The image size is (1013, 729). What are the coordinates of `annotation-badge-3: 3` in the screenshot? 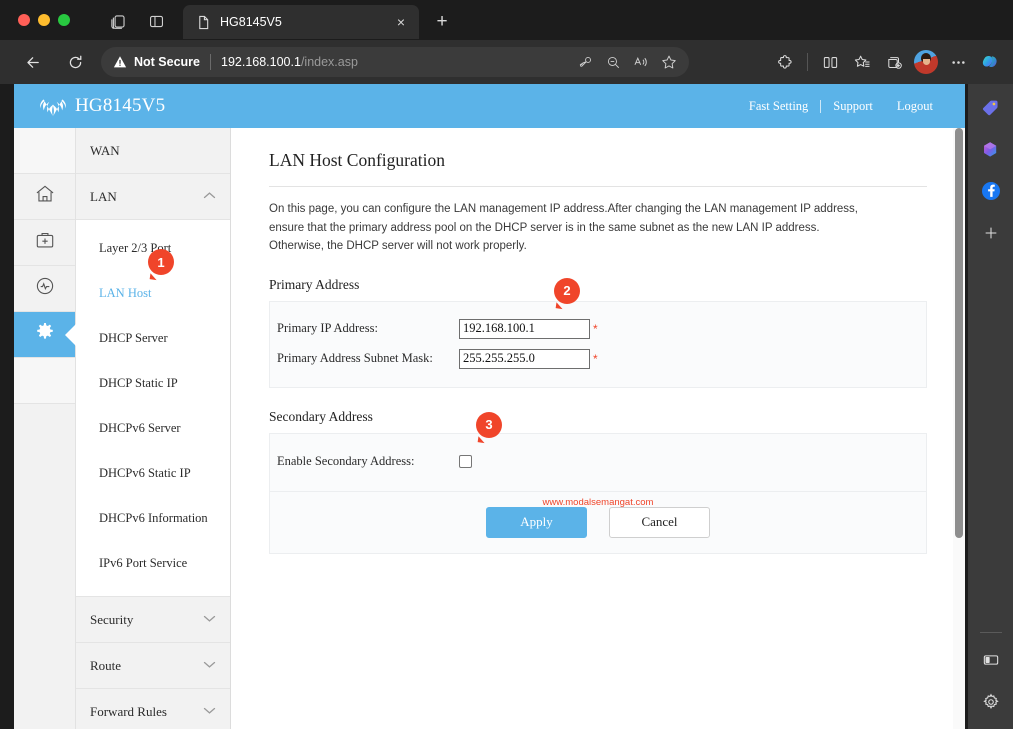 It's located at (489, 424).